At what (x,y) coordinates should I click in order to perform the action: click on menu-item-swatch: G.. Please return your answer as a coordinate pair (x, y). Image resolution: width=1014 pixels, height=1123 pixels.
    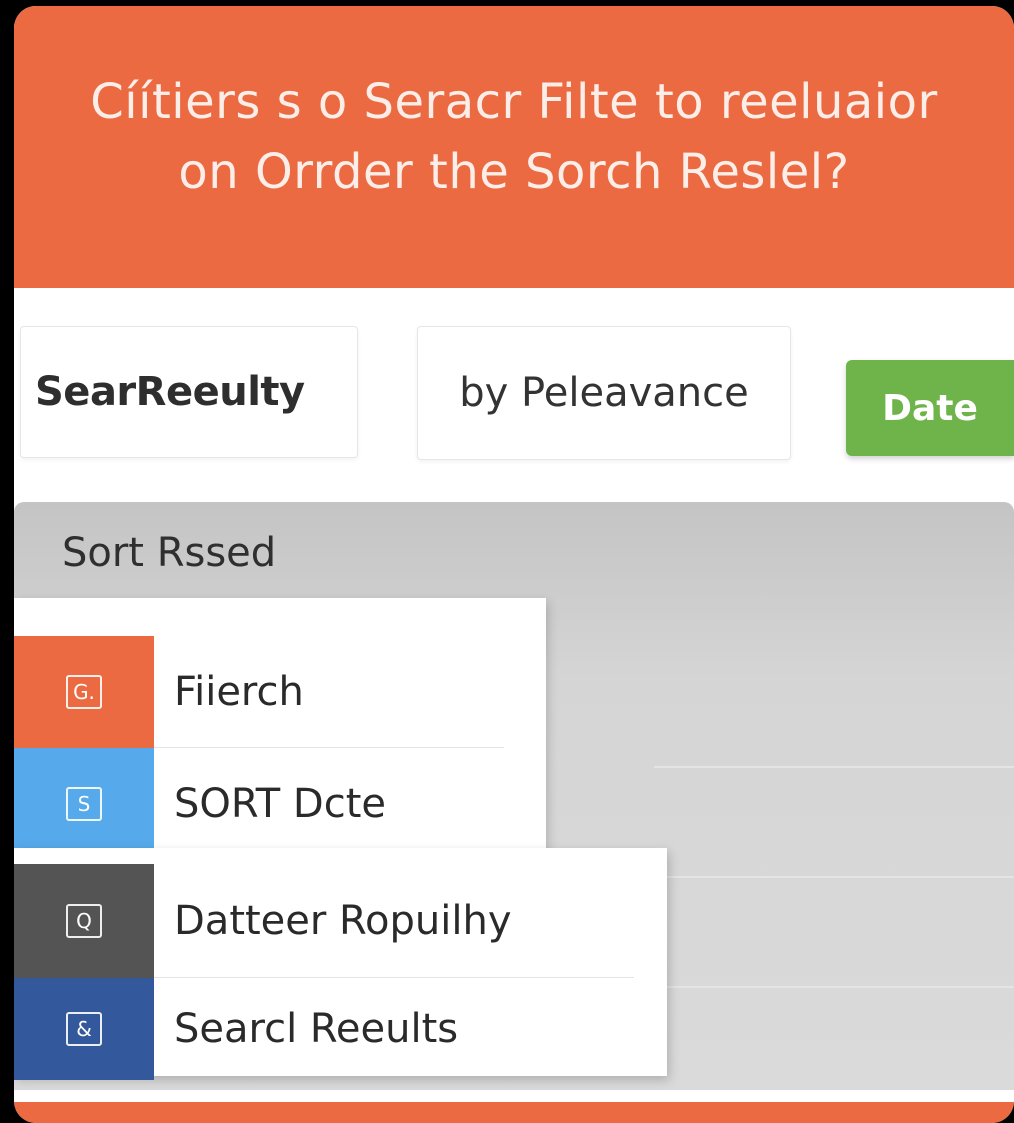
    Looking at the image, I should click on (84, 692).